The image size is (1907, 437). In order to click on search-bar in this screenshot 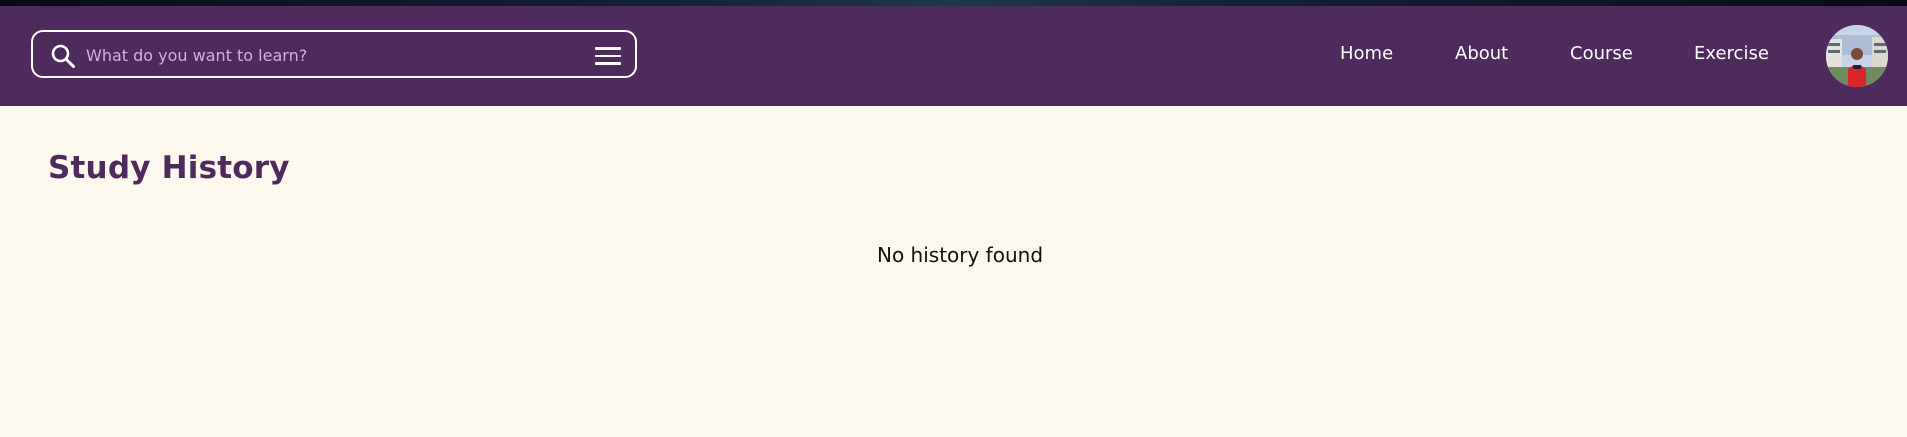, I will do `click(334, 54)`.